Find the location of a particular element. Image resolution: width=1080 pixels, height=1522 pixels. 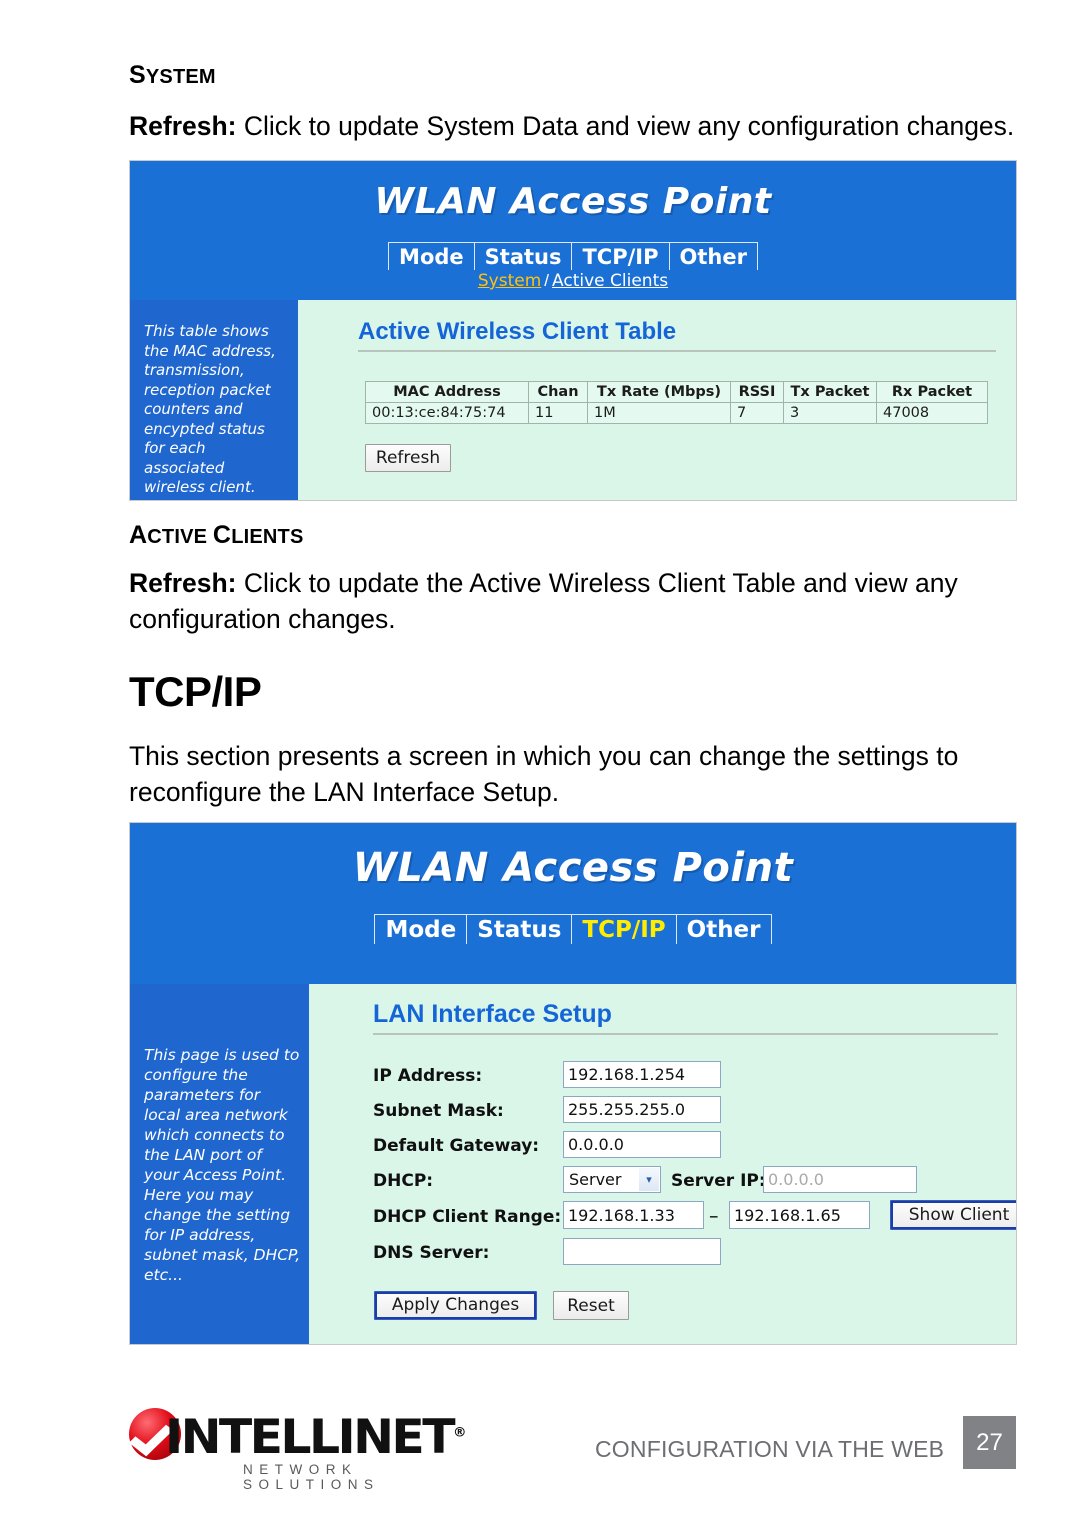

heading-system-rest: YSTEM is located at coordinates (180, 77).